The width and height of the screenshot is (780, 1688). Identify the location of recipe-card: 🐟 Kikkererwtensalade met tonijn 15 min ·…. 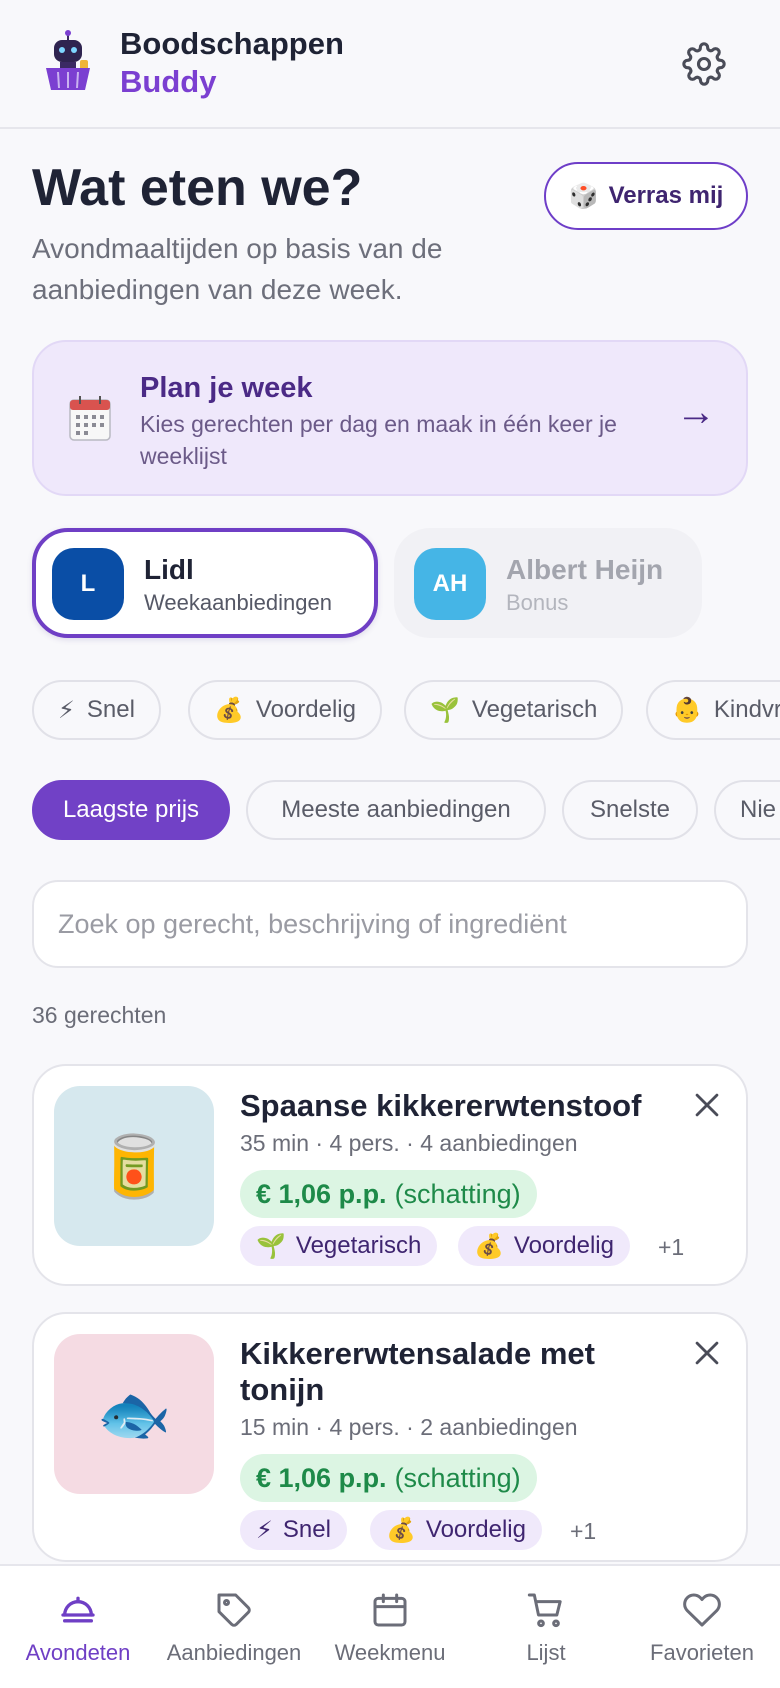
(390, 1437).